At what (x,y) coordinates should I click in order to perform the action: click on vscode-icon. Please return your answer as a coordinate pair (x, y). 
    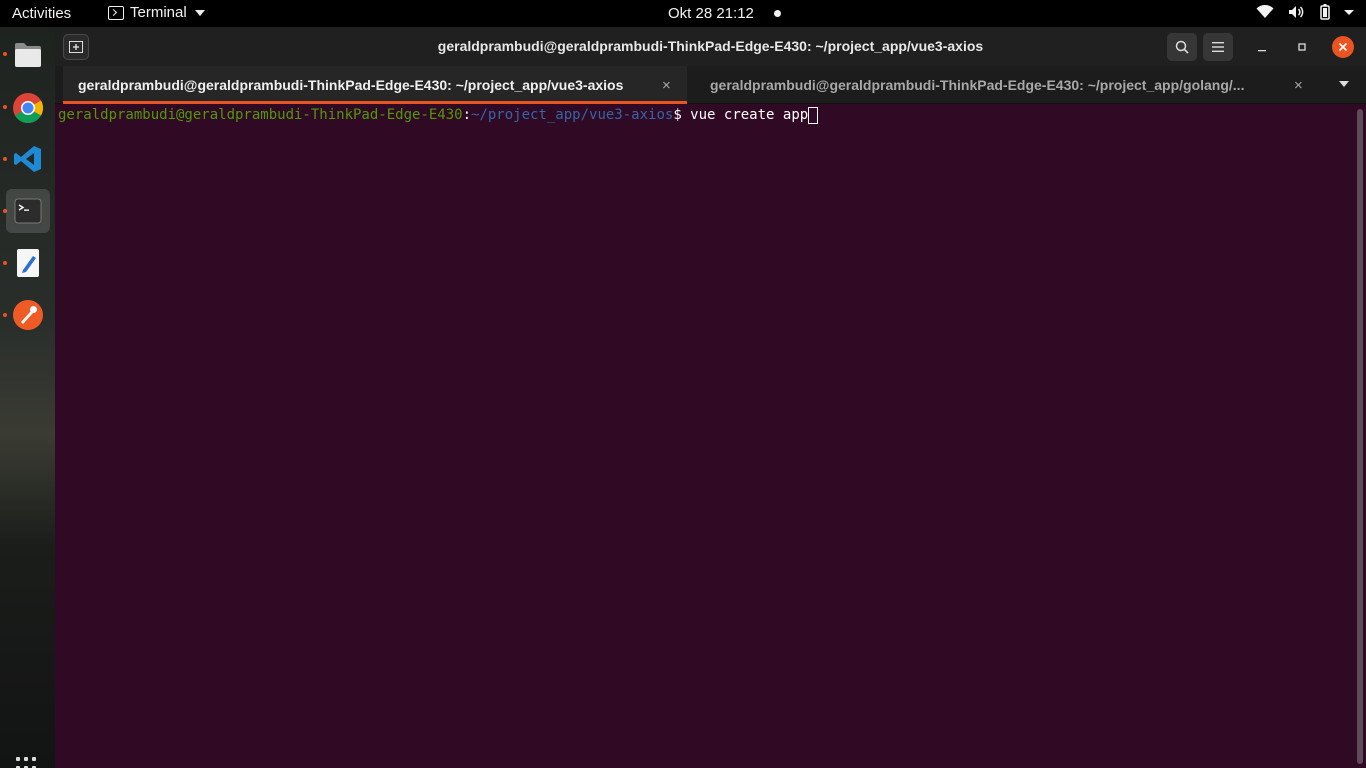
    Looking at the image, I should click on (27, 159).